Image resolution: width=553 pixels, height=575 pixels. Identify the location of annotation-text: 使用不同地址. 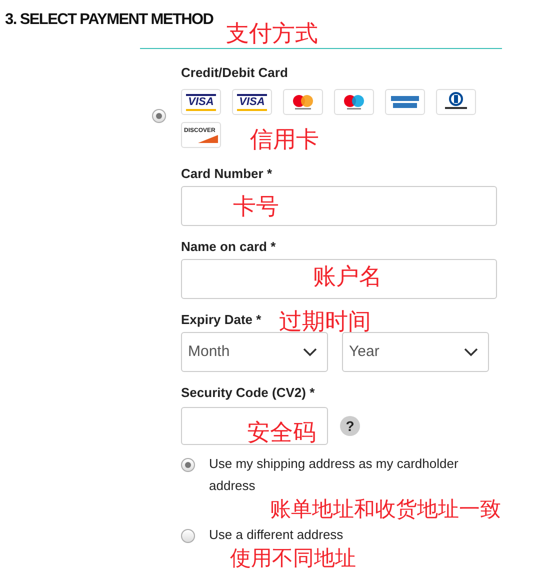
(293, 558).